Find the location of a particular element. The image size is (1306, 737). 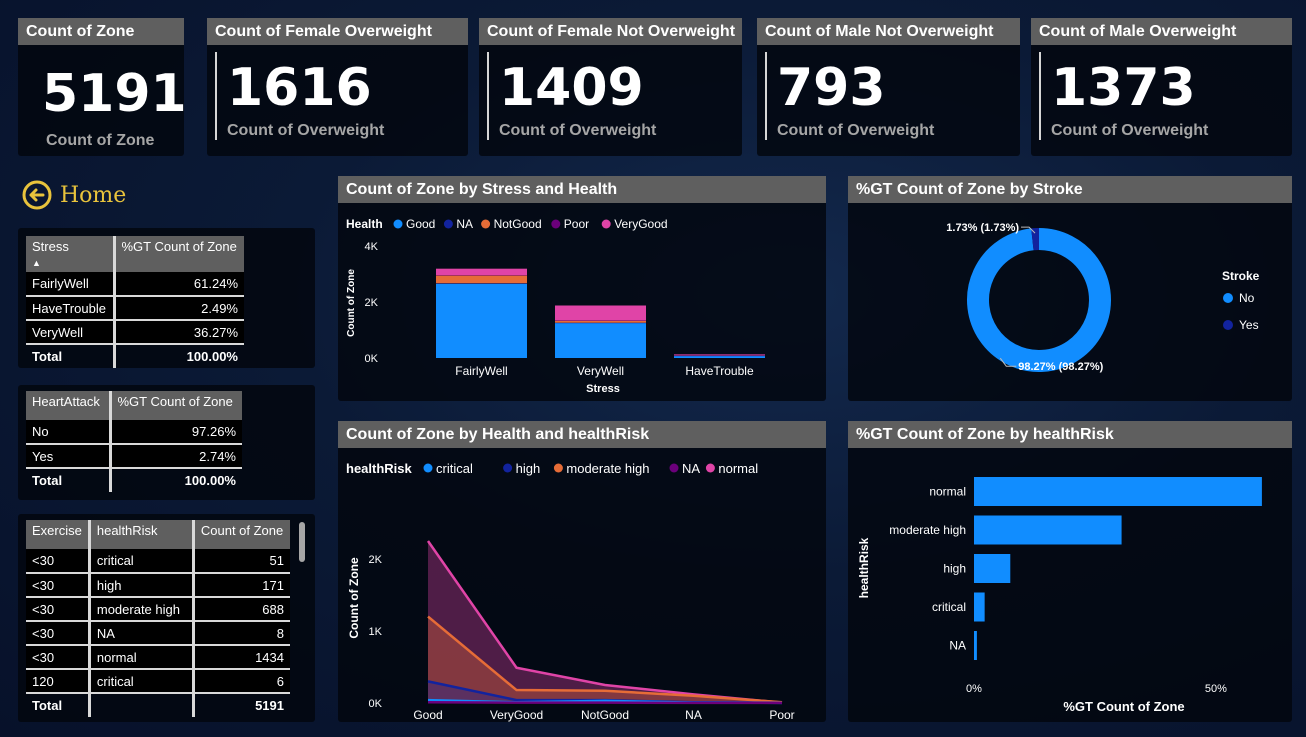

table-row: HaveTrouble 2.49% is located at coordinates (135, 308).